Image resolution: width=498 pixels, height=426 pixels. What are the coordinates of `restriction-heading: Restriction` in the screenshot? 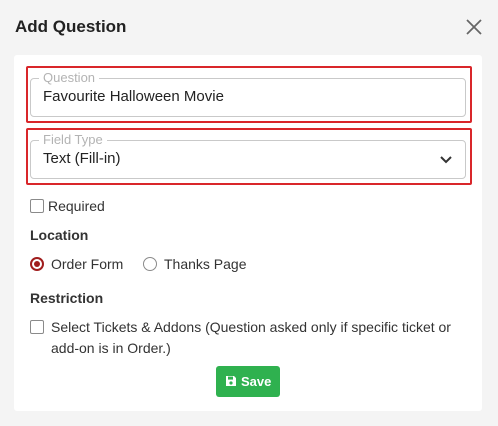 It's located at (67, 298).